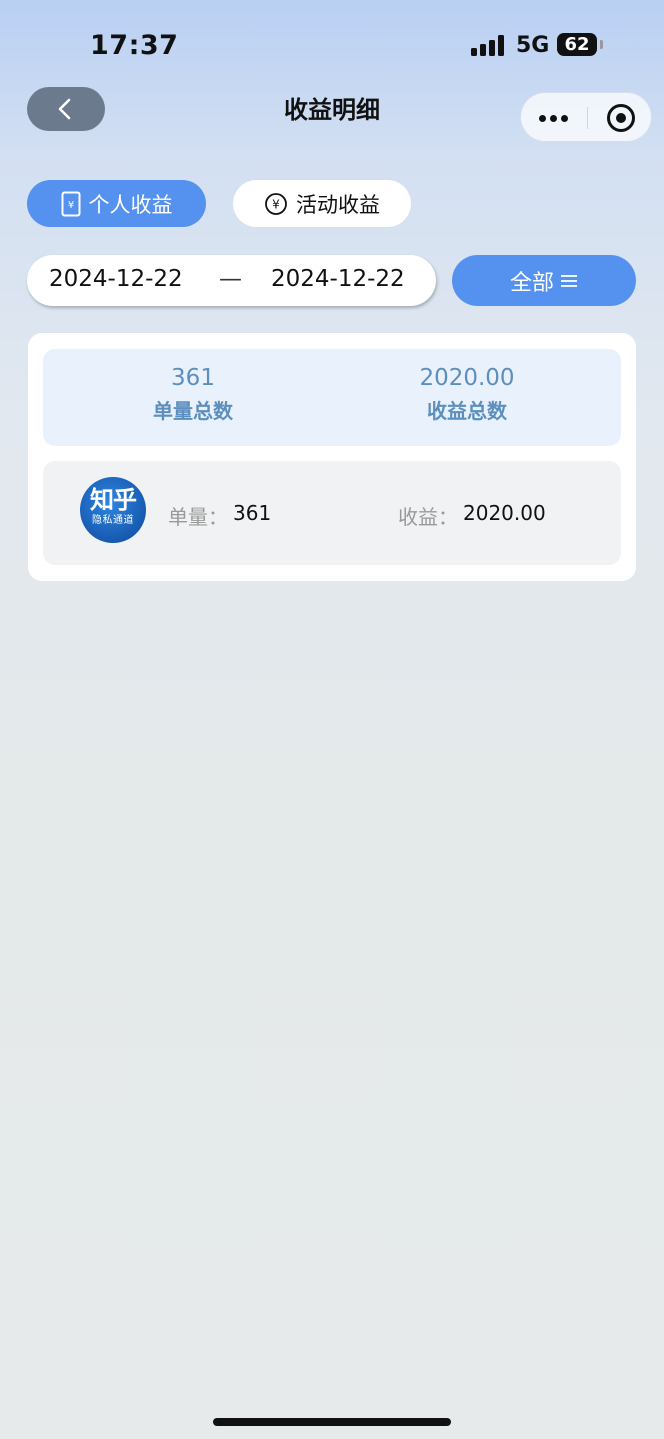 The image size is (664, 1439). I want to click on tab-personal-earnings: ¥ 个人收益, so click(116, 203).